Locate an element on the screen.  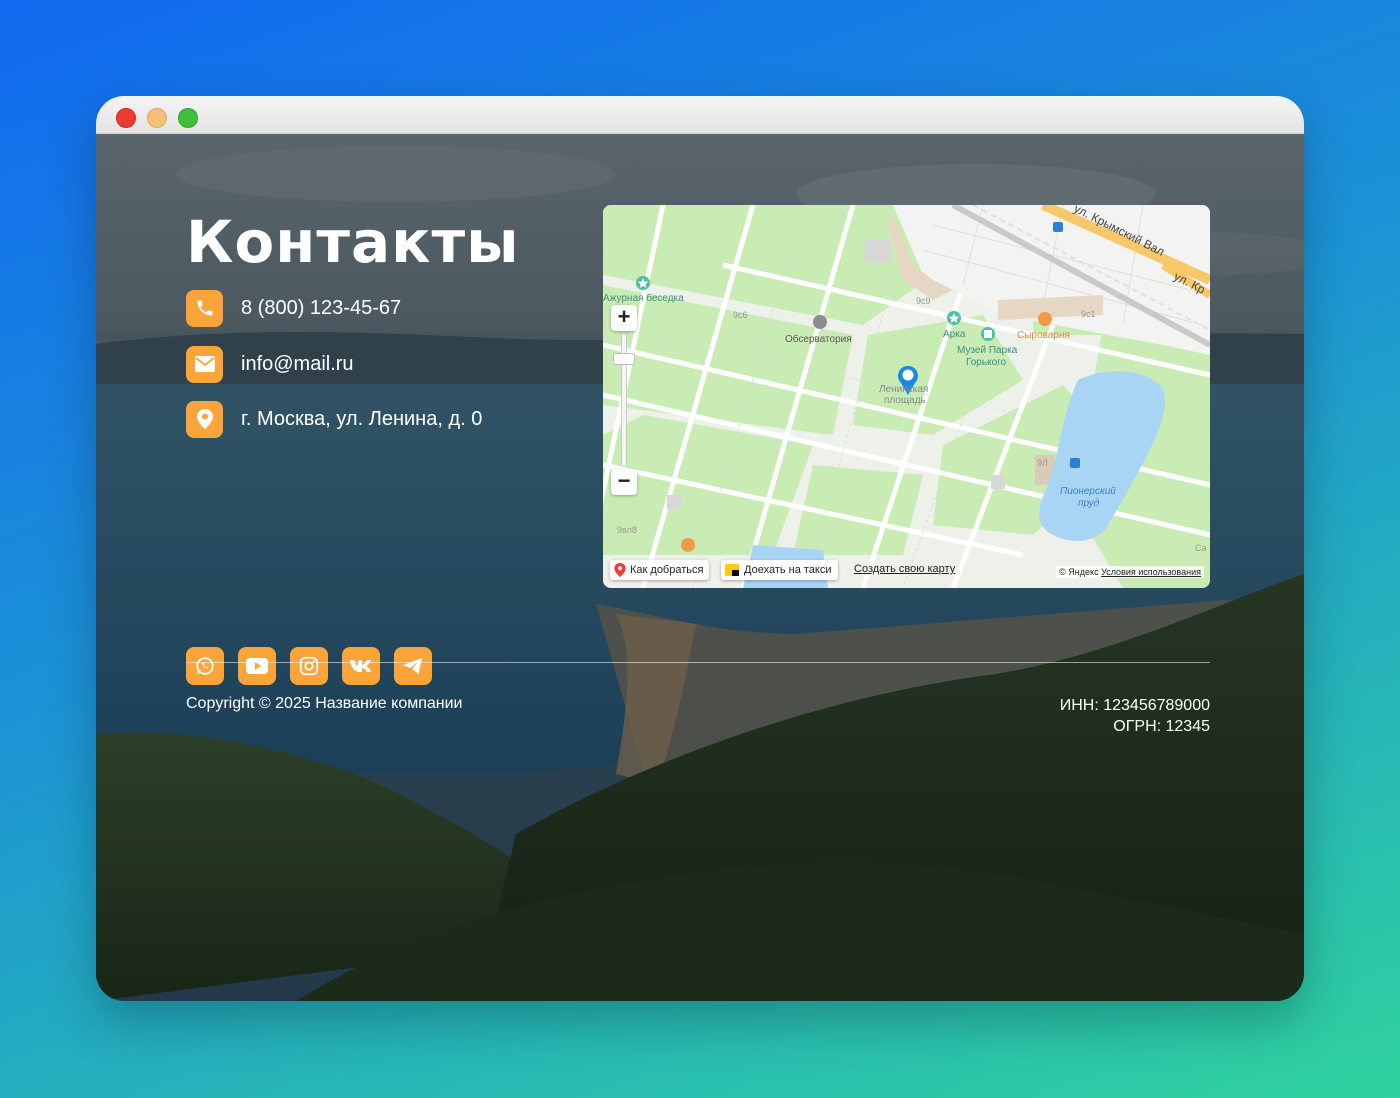
instagram-link is located at coordinates (309, 666).